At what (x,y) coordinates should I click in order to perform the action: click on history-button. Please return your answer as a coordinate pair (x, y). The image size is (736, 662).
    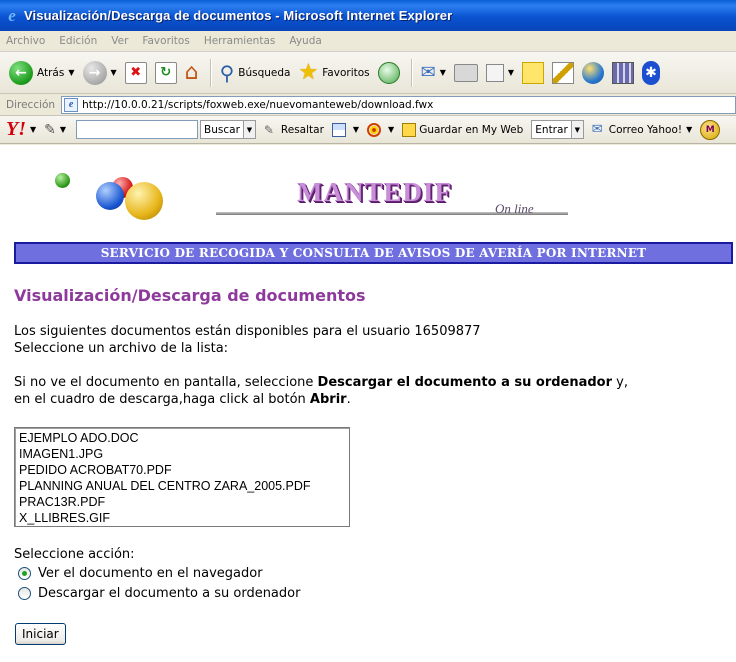
    Looking at the image, I should click on (389, 73).